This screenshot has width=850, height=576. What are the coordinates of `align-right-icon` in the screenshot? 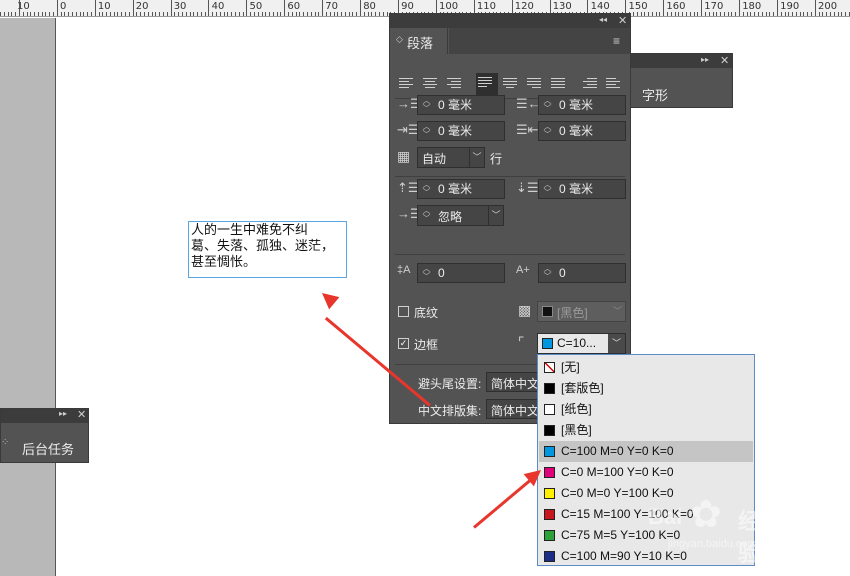 It's located at (456, 84).